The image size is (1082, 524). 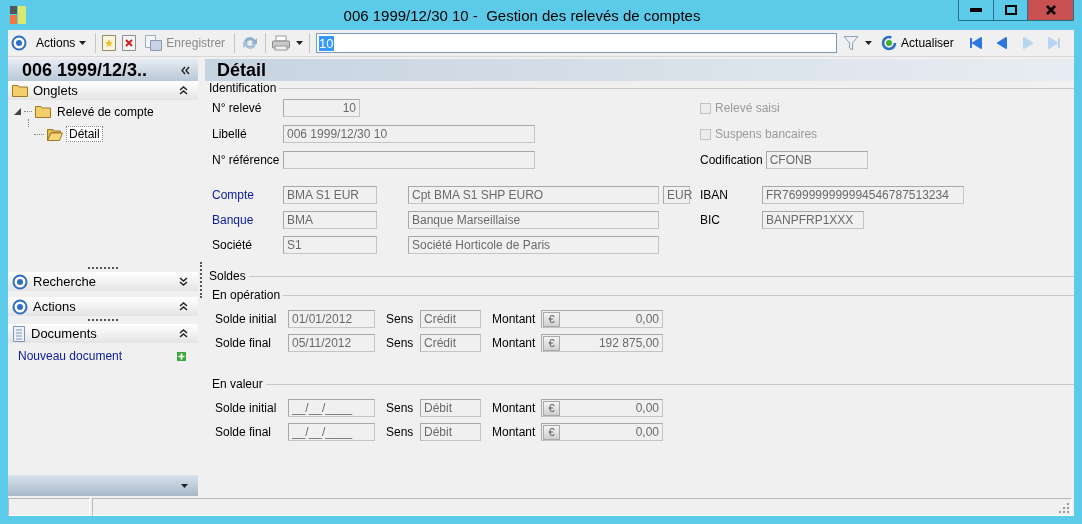 What do you see at coordinates (247, 194) in the screenshot?
I see `field-link: Compte` at bounding box center [247, 194].